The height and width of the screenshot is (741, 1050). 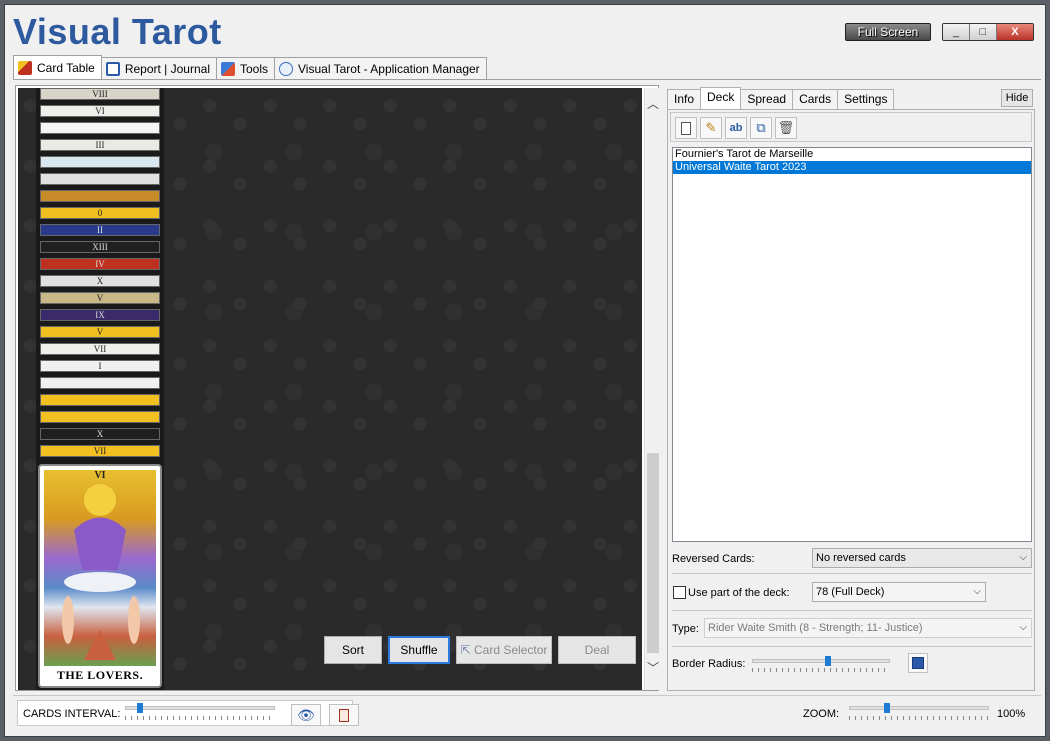 What do you see at coordinates (886, 708) in the screenshot?
I see `zoom-thumb` at bounding box center [886, 708].